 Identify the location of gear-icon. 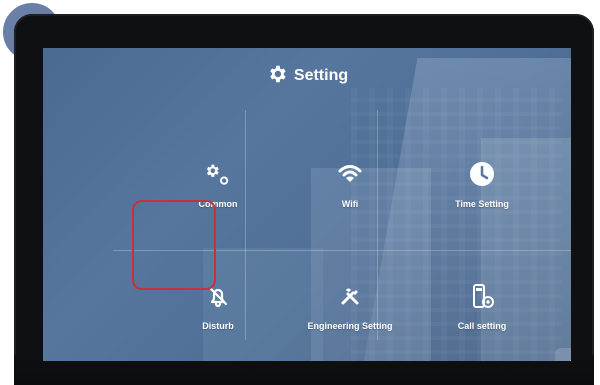
(277, 76).